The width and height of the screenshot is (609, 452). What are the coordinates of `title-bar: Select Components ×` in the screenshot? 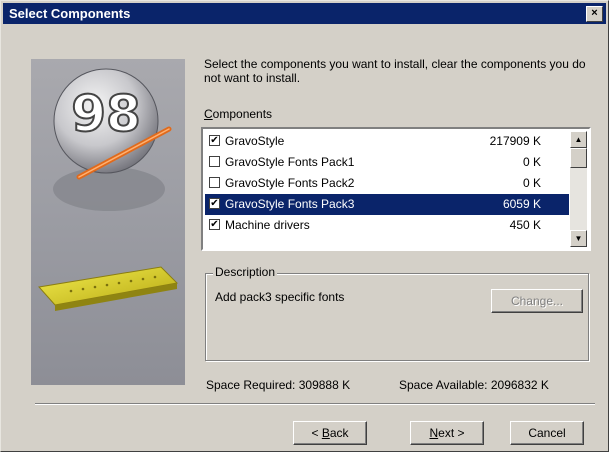 It's located at (304, 13).